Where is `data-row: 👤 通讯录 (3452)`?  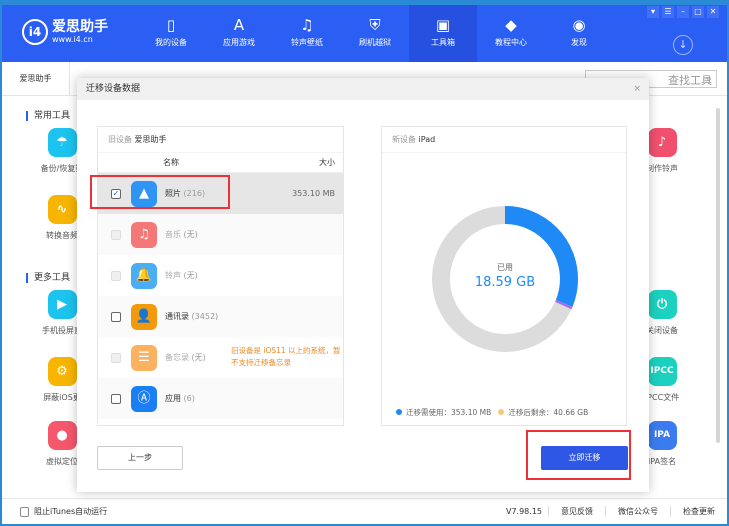 data-row: 👤 通讯录 (3452) is located at coordinates (220, 316).